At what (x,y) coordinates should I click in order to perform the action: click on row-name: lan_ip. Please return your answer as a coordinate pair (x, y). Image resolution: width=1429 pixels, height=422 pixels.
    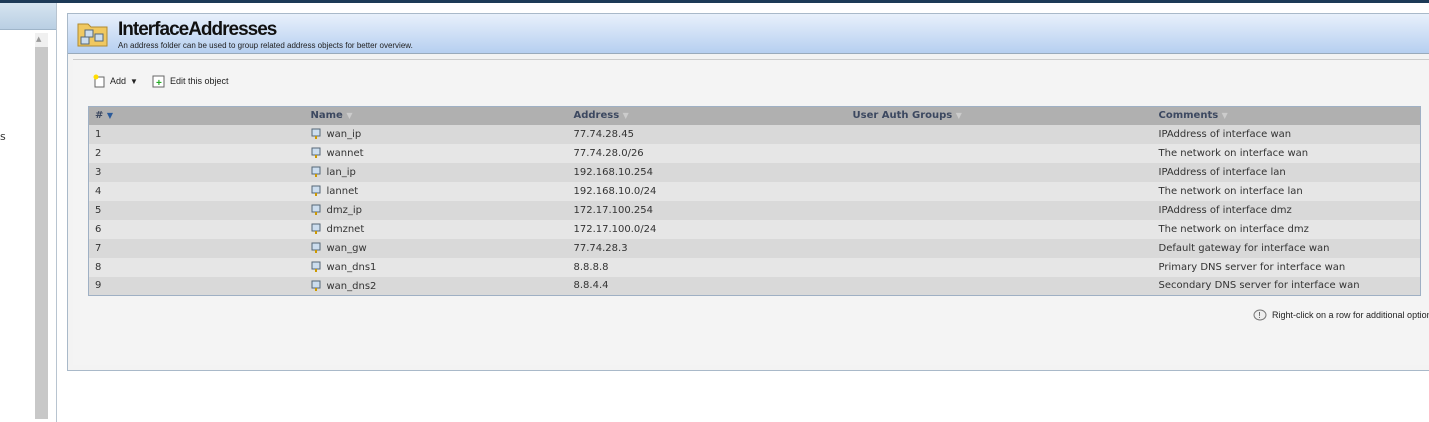
    Looking at the image, I should click on (442, 172).